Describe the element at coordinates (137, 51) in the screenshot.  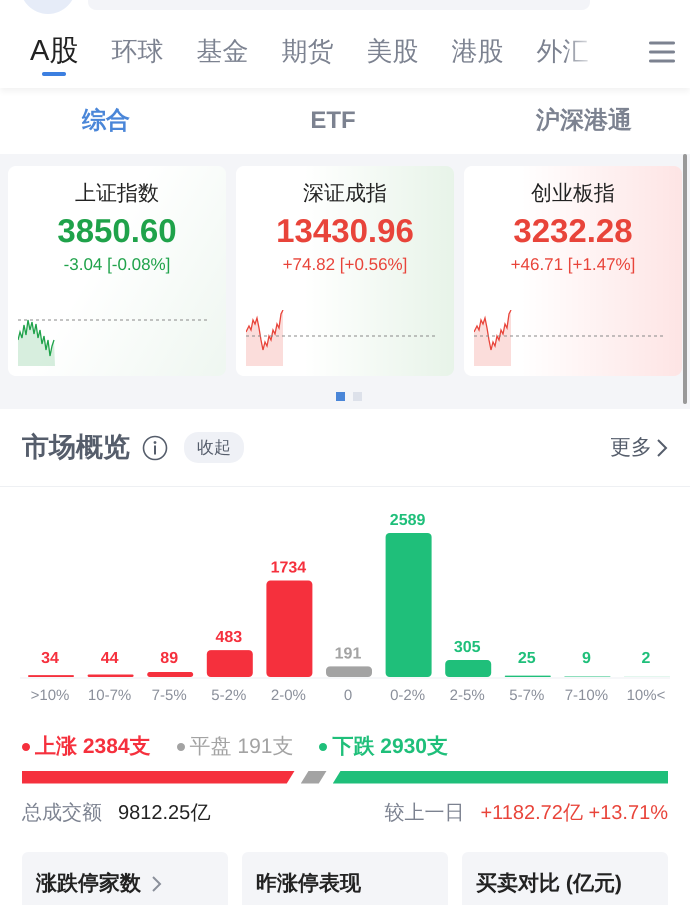
I see `market-tab: 环球` at that location.